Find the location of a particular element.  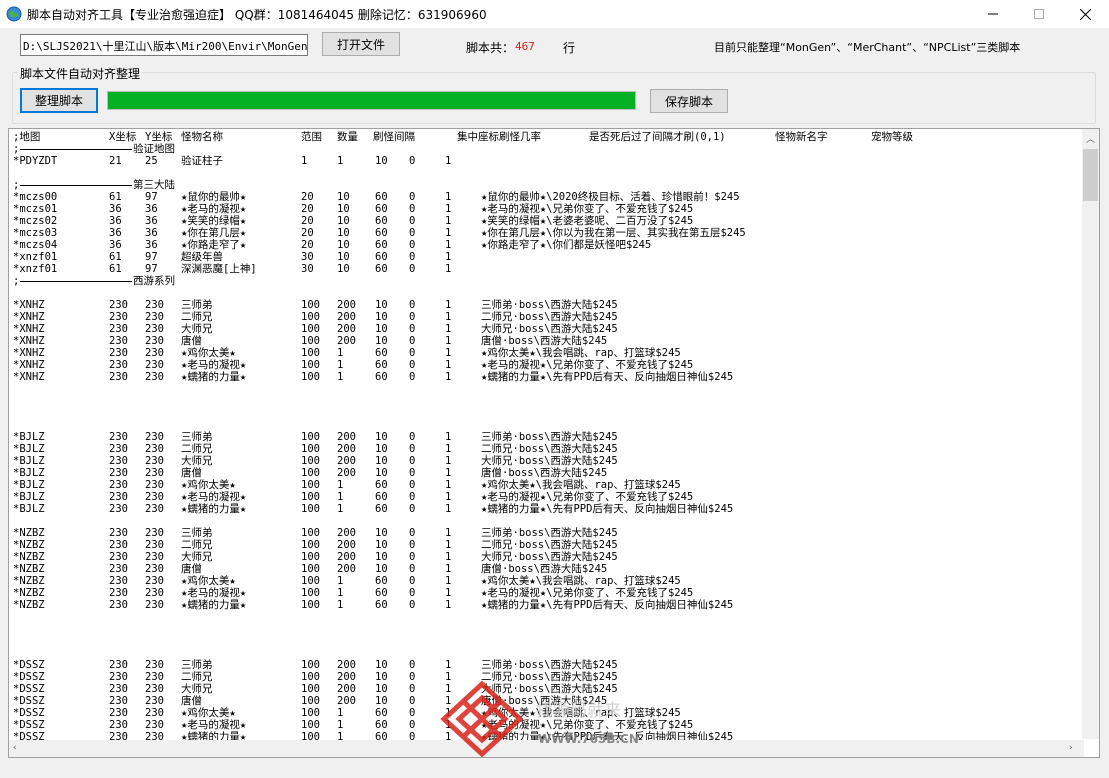

open-file-button: 打开文件 is located at coordinates (361, 44).